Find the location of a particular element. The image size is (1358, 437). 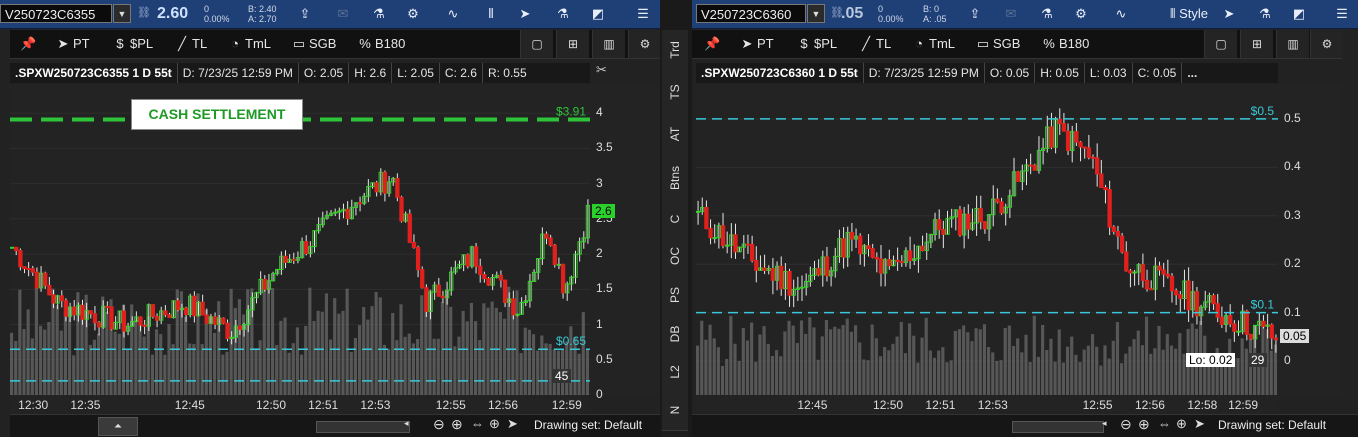

right-time-axis: 12:45 12:50 12:51 12:53 12:55 12:56 12:58 12:59 is located at coordinates (987, 405).